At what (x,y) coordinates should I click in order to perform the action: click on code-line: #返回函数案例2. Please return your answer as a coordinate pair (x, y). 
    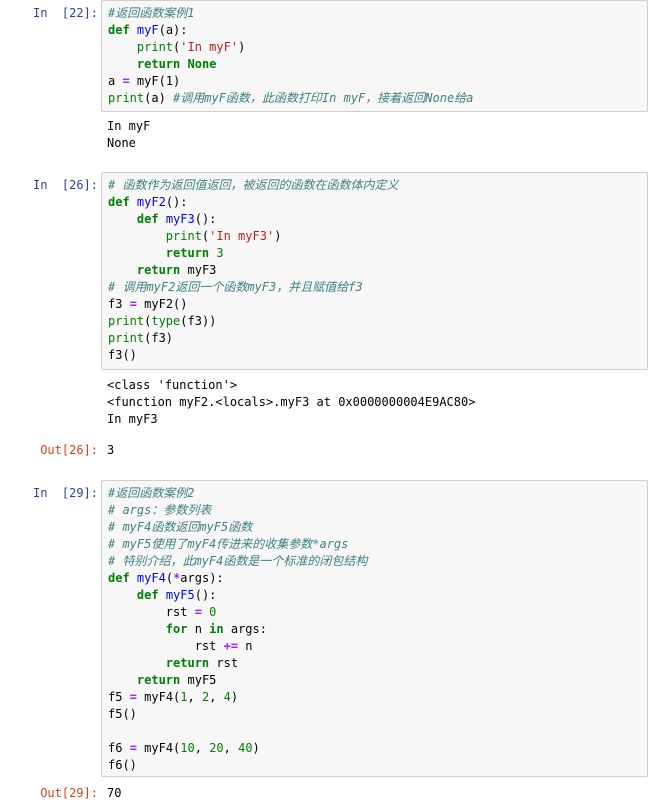
    Looking at the image, I should click on (374, 493).